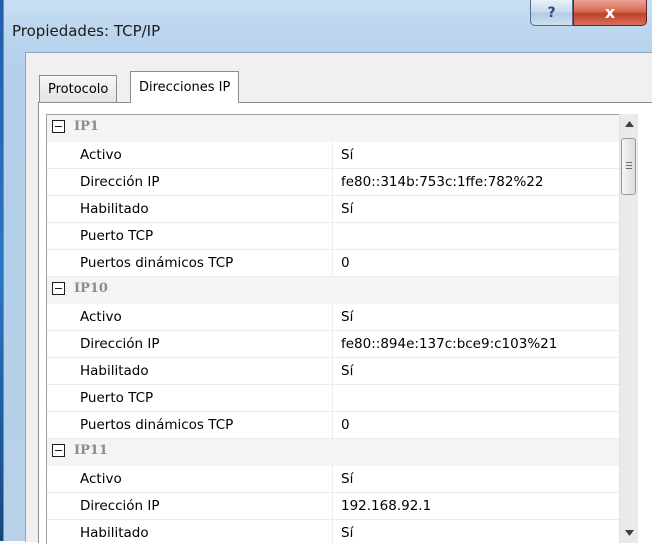 The image size is (652, 544). What do you see at coordinates (442, 182) in the screenshot?
I see `property-value: fe80::314b:753c:1ffe:782%22` at bounding box center [442, 182].